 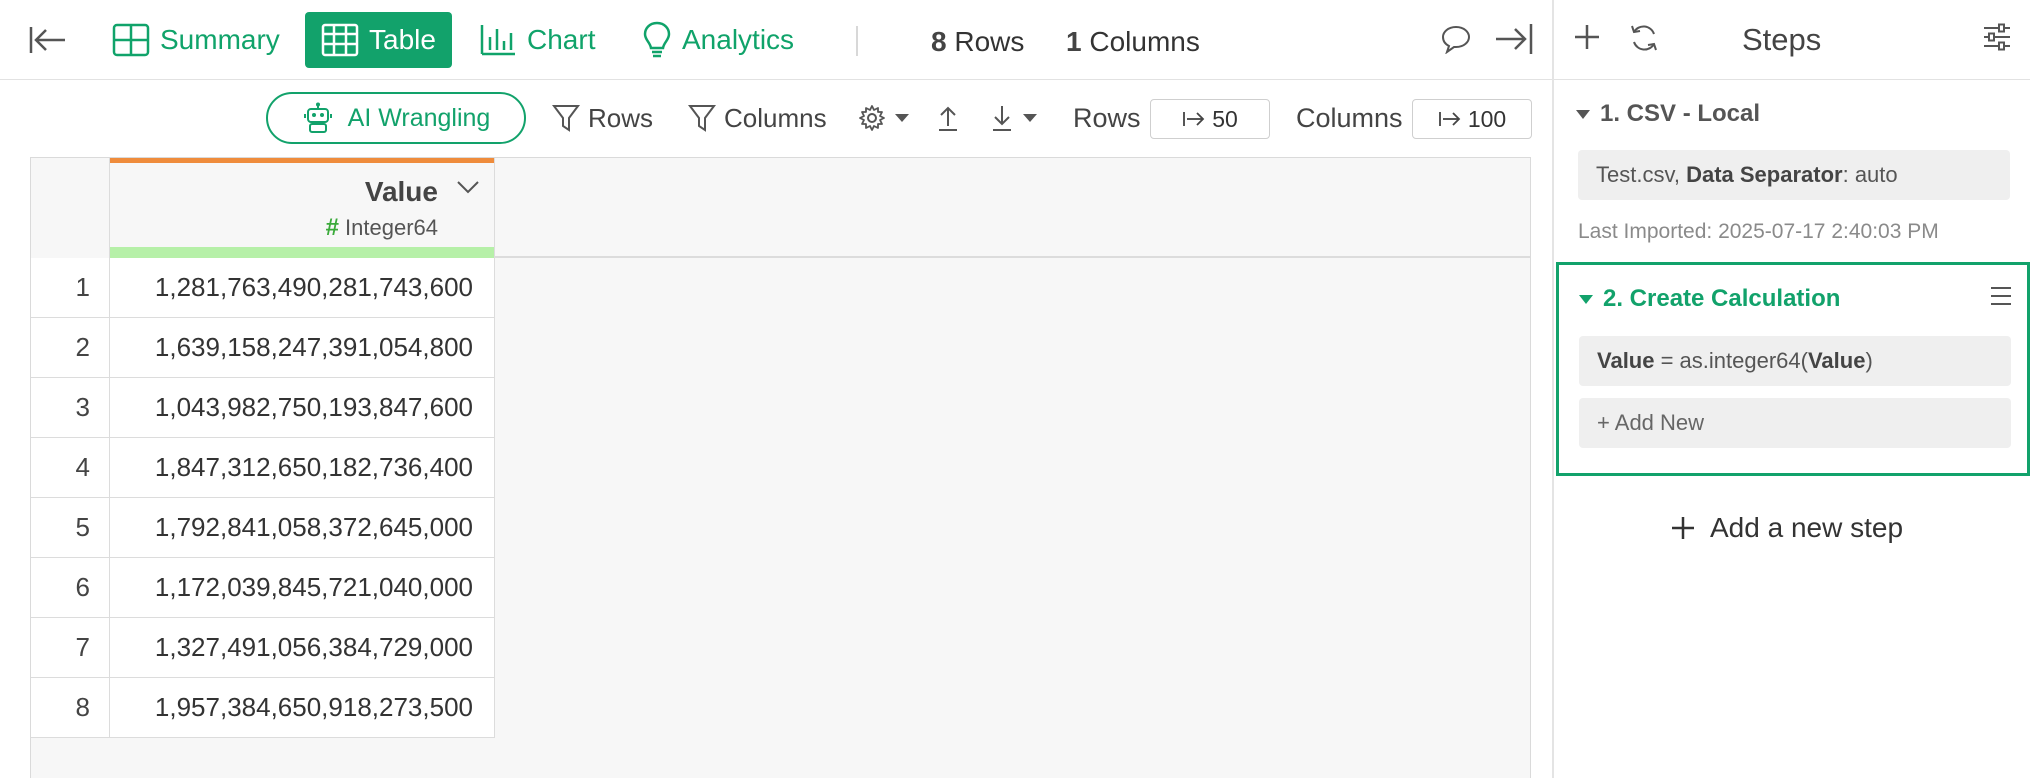 What do you see at coordinates (302, 647) in the screenshot?
I see `table-cell: 1,327,491,056,384,729,000` at bounding box center [302, 647].